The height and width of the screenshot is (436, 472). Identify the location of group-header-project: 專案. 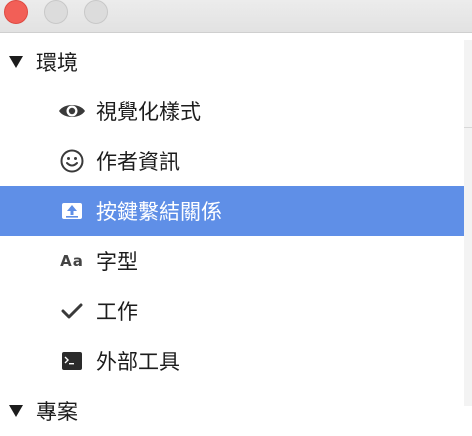
(232, 411).